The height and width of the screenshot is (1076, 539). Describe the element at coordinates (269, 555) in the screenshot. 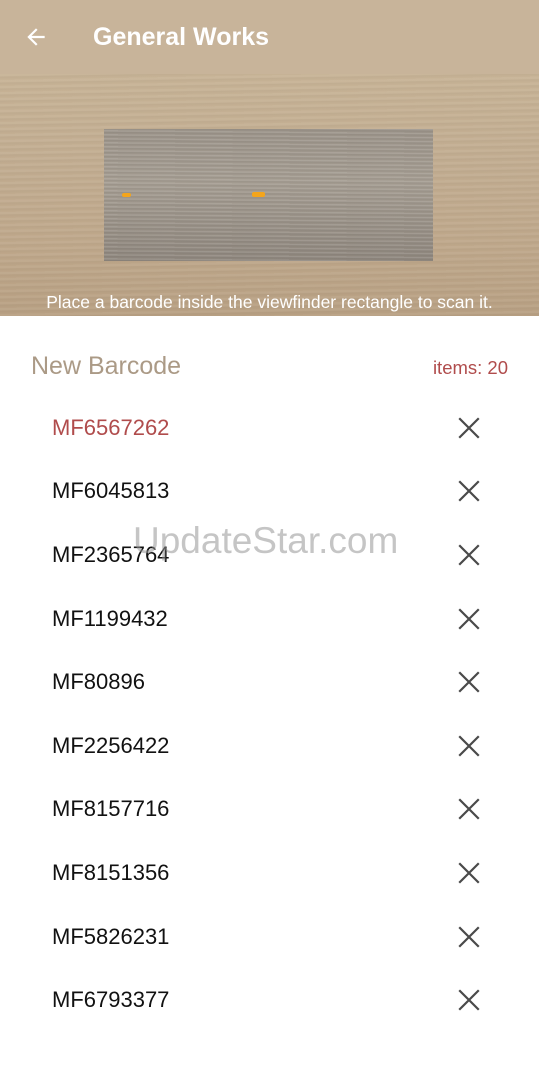

I see `list-item: MF2365764` at that location.